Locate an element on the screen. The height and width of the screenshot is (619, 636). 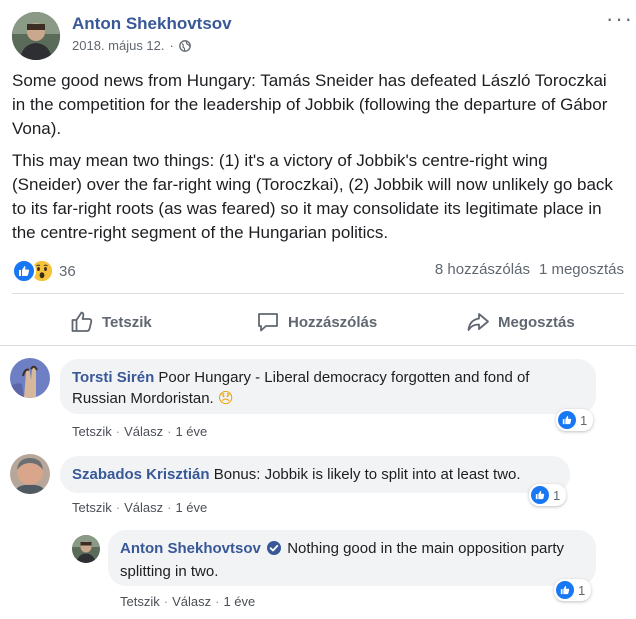
like-button: Tetszik is located at coordinates (111, 322).